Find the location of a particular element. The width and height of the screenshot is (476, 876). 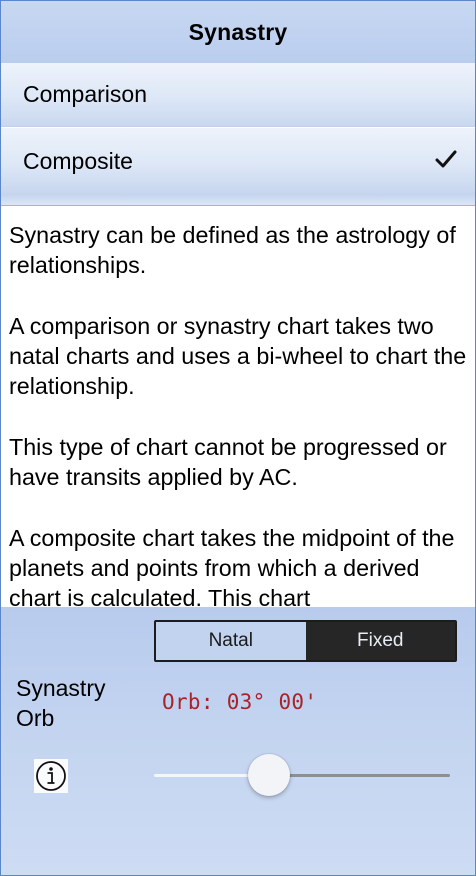

orb-type-segmented-control: Natal Fixed is located at coordinates (305, 641).